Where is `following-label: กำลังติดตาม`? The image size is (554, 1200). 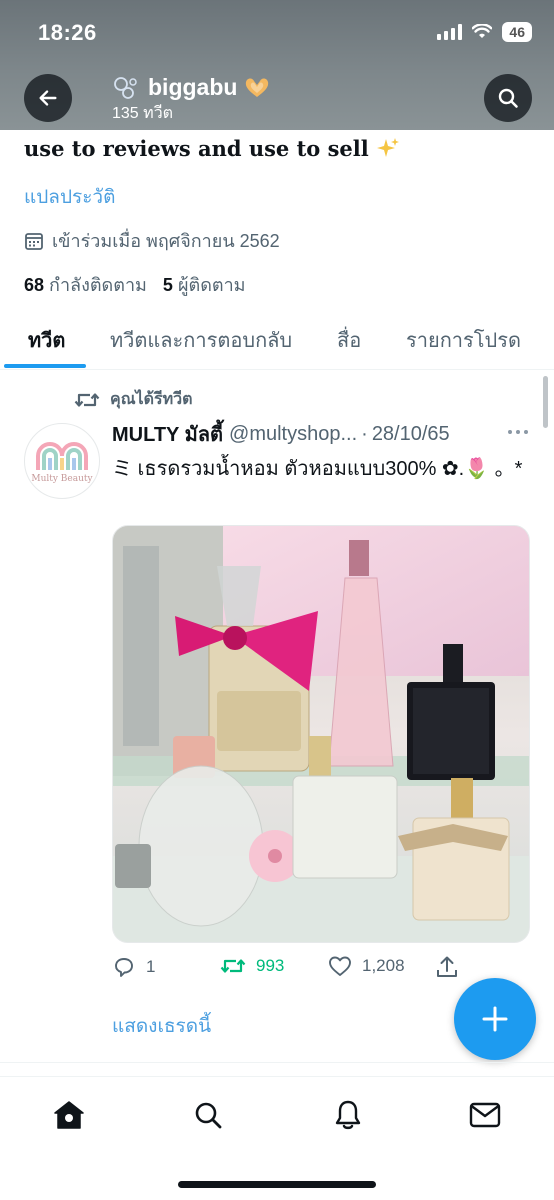
following-label: กำลังติดตาม is located at coordinates (98, 285).